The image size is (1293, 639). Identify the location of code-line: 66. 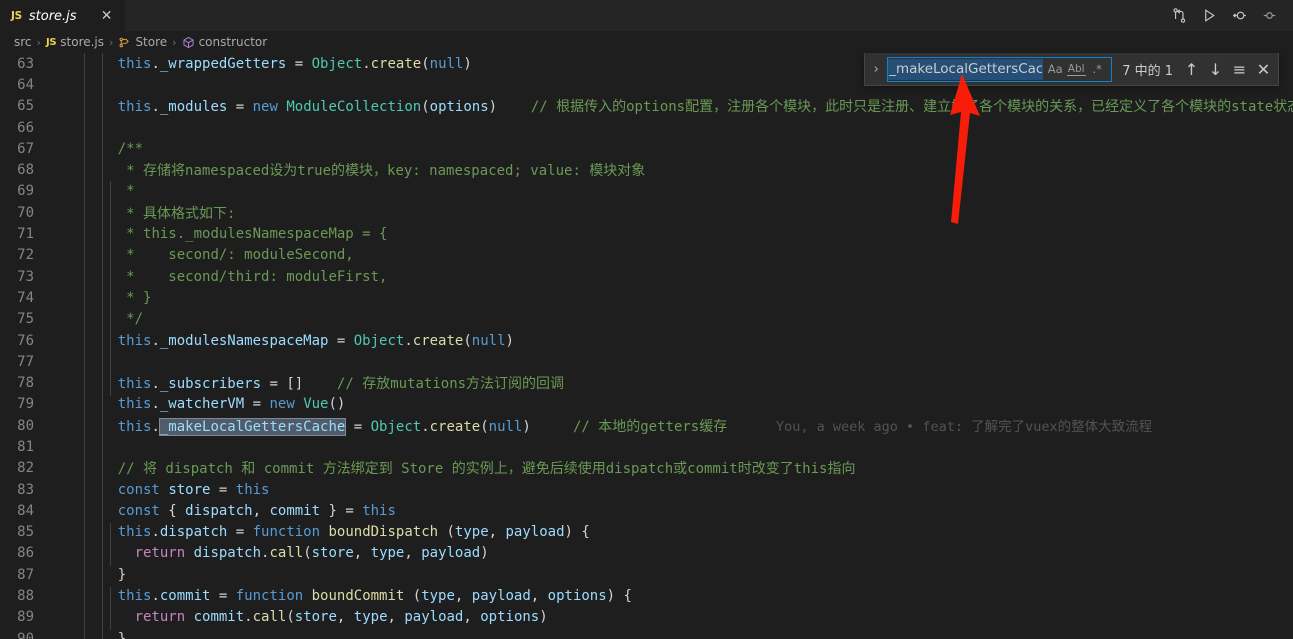
(646, 127).